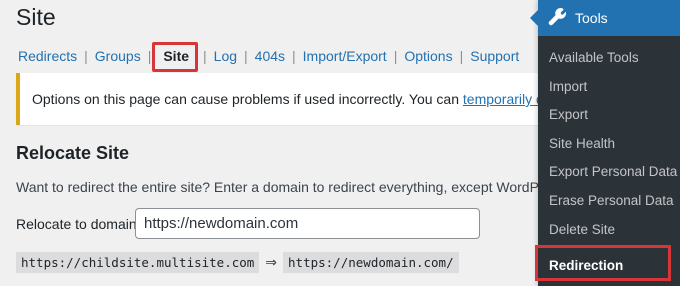 The width and height of the screenshot is (680, 286). Describe the element at coordinates (271, 261) in the screenshot. I see `redirect-arrow-icon: ⇒` at that location.